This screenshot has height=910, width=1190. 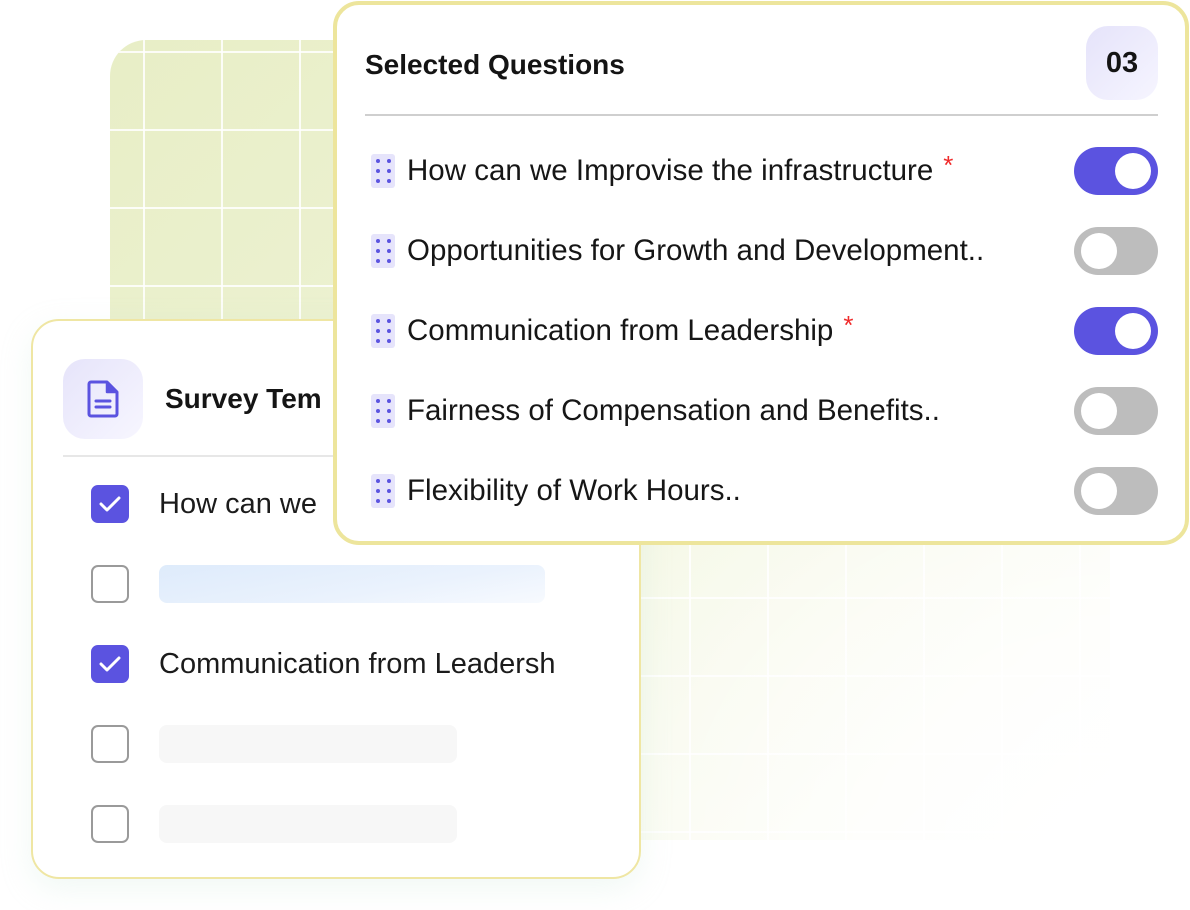 What do you see at coordinates (495, 64) in the screenshot?
I see `card-title: Selected Questions` at bounding box center [495, 64].